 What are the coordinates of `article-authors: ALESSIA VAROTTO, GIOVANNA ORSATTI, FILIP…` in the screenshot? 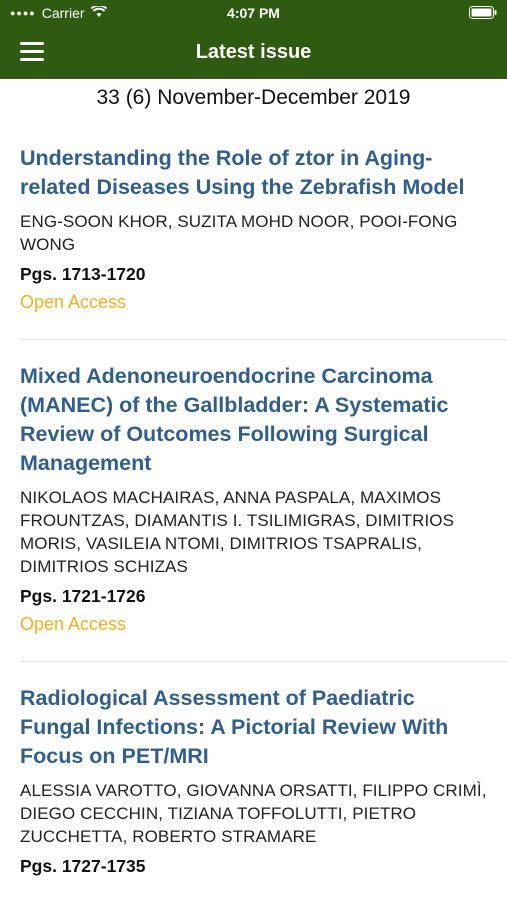 It's located at (253, 813).